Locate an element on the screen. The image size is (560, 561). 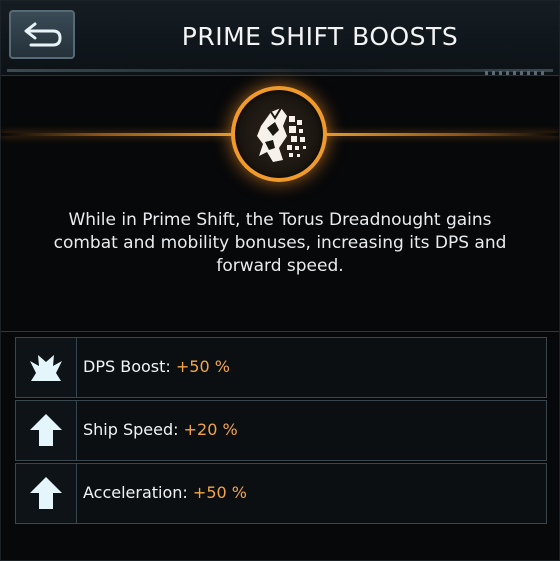
boost-text: Acceleration: +50 % is located at coordinates (165, 493).